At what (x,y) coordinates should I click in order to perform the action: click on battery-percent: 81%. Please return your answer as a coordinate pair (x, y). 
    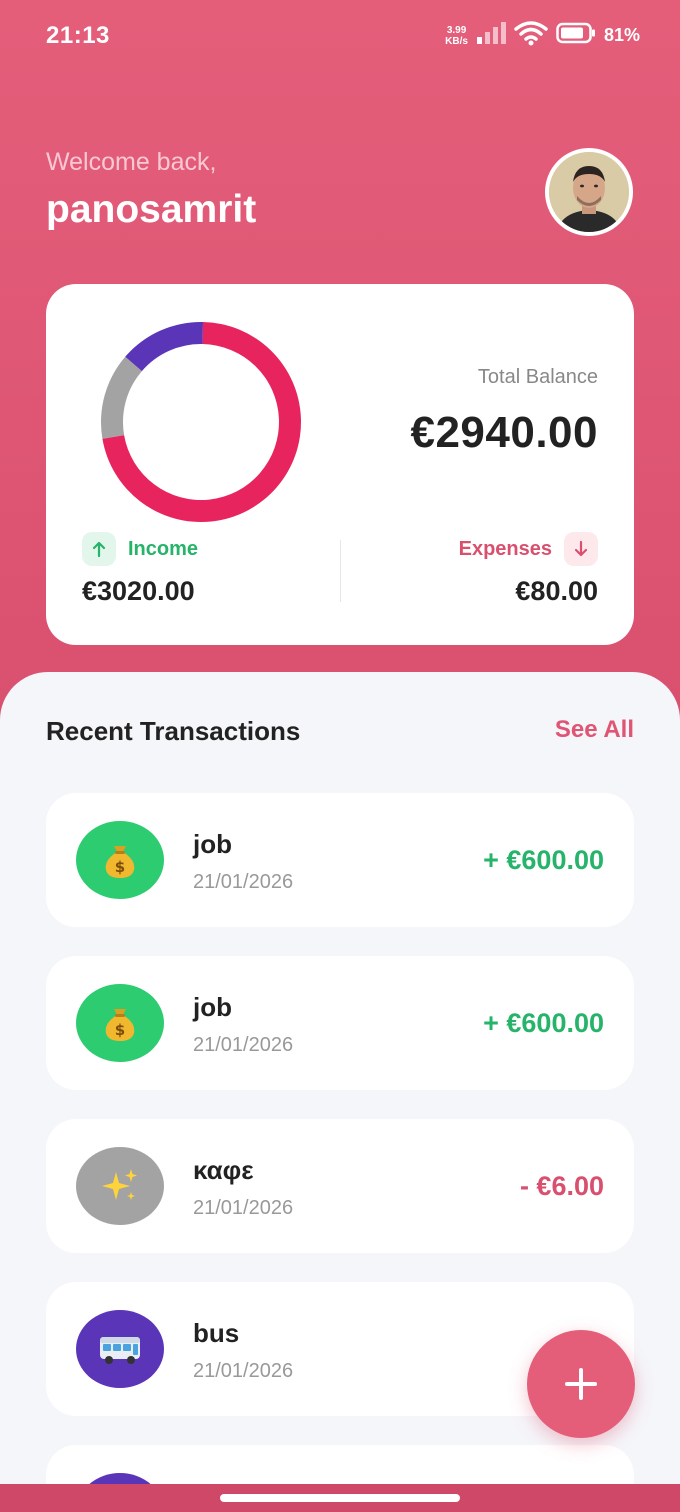
    Looking at the image, I should click on (621, 35).